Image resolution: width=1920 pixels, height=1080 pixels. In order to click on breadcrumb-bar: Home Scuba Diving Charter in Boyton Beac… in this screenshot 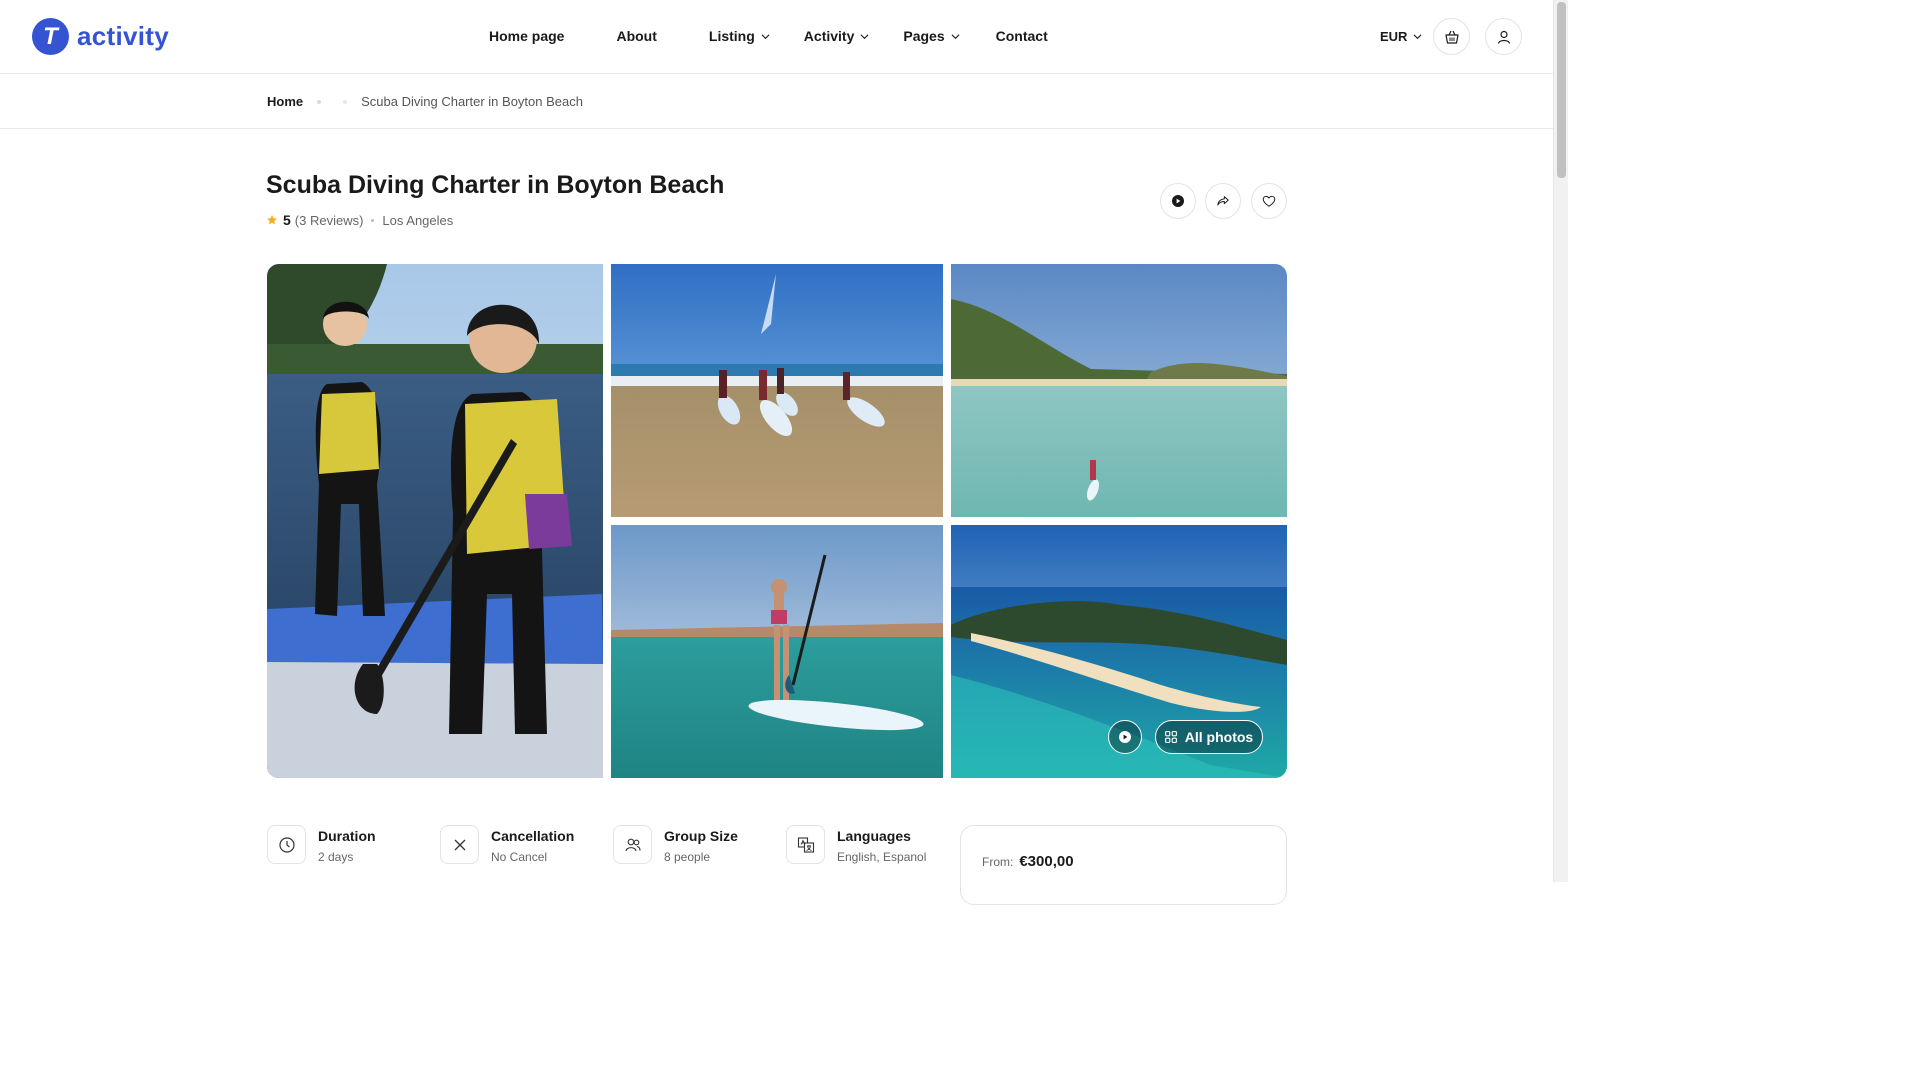, I will do `click(776, 101)`.